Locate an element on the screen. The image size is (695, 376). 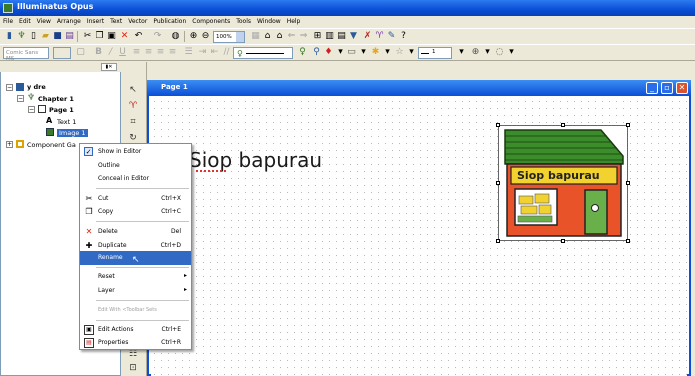
component-down-icon: ⌂ is located at coordinates (279, 36).